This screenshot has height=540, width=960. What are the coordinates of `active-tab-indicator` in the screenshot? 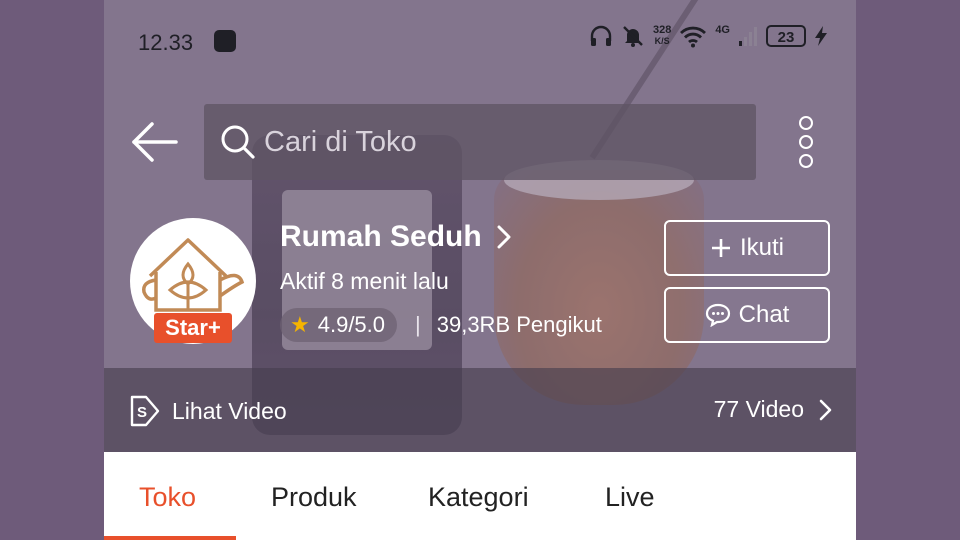 It's located at (170, 538).